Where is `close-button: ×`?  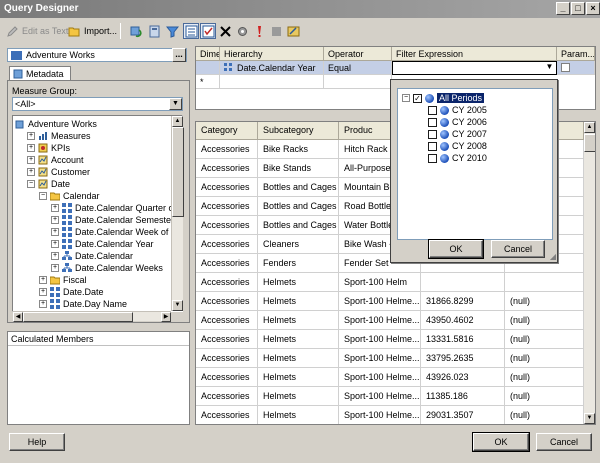 close-button: × is located at coordinates (593, 8).